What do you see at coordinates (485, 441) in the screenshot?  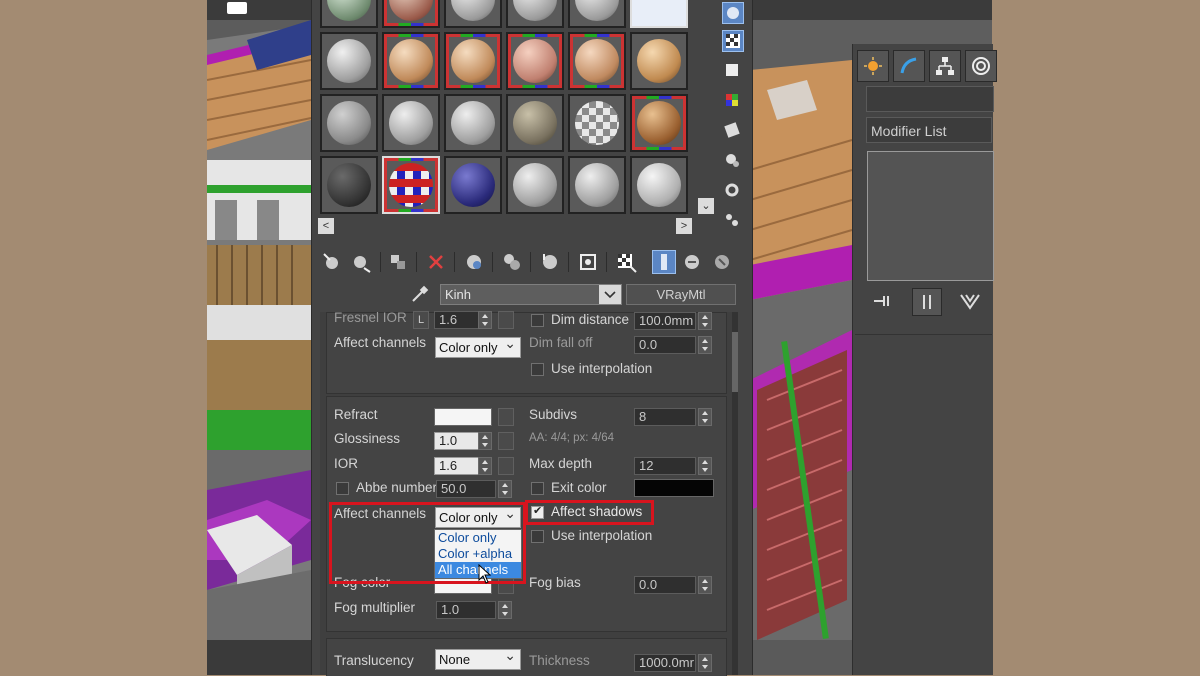 I see `glossiness-spinner` at bounding box center [485, 441].